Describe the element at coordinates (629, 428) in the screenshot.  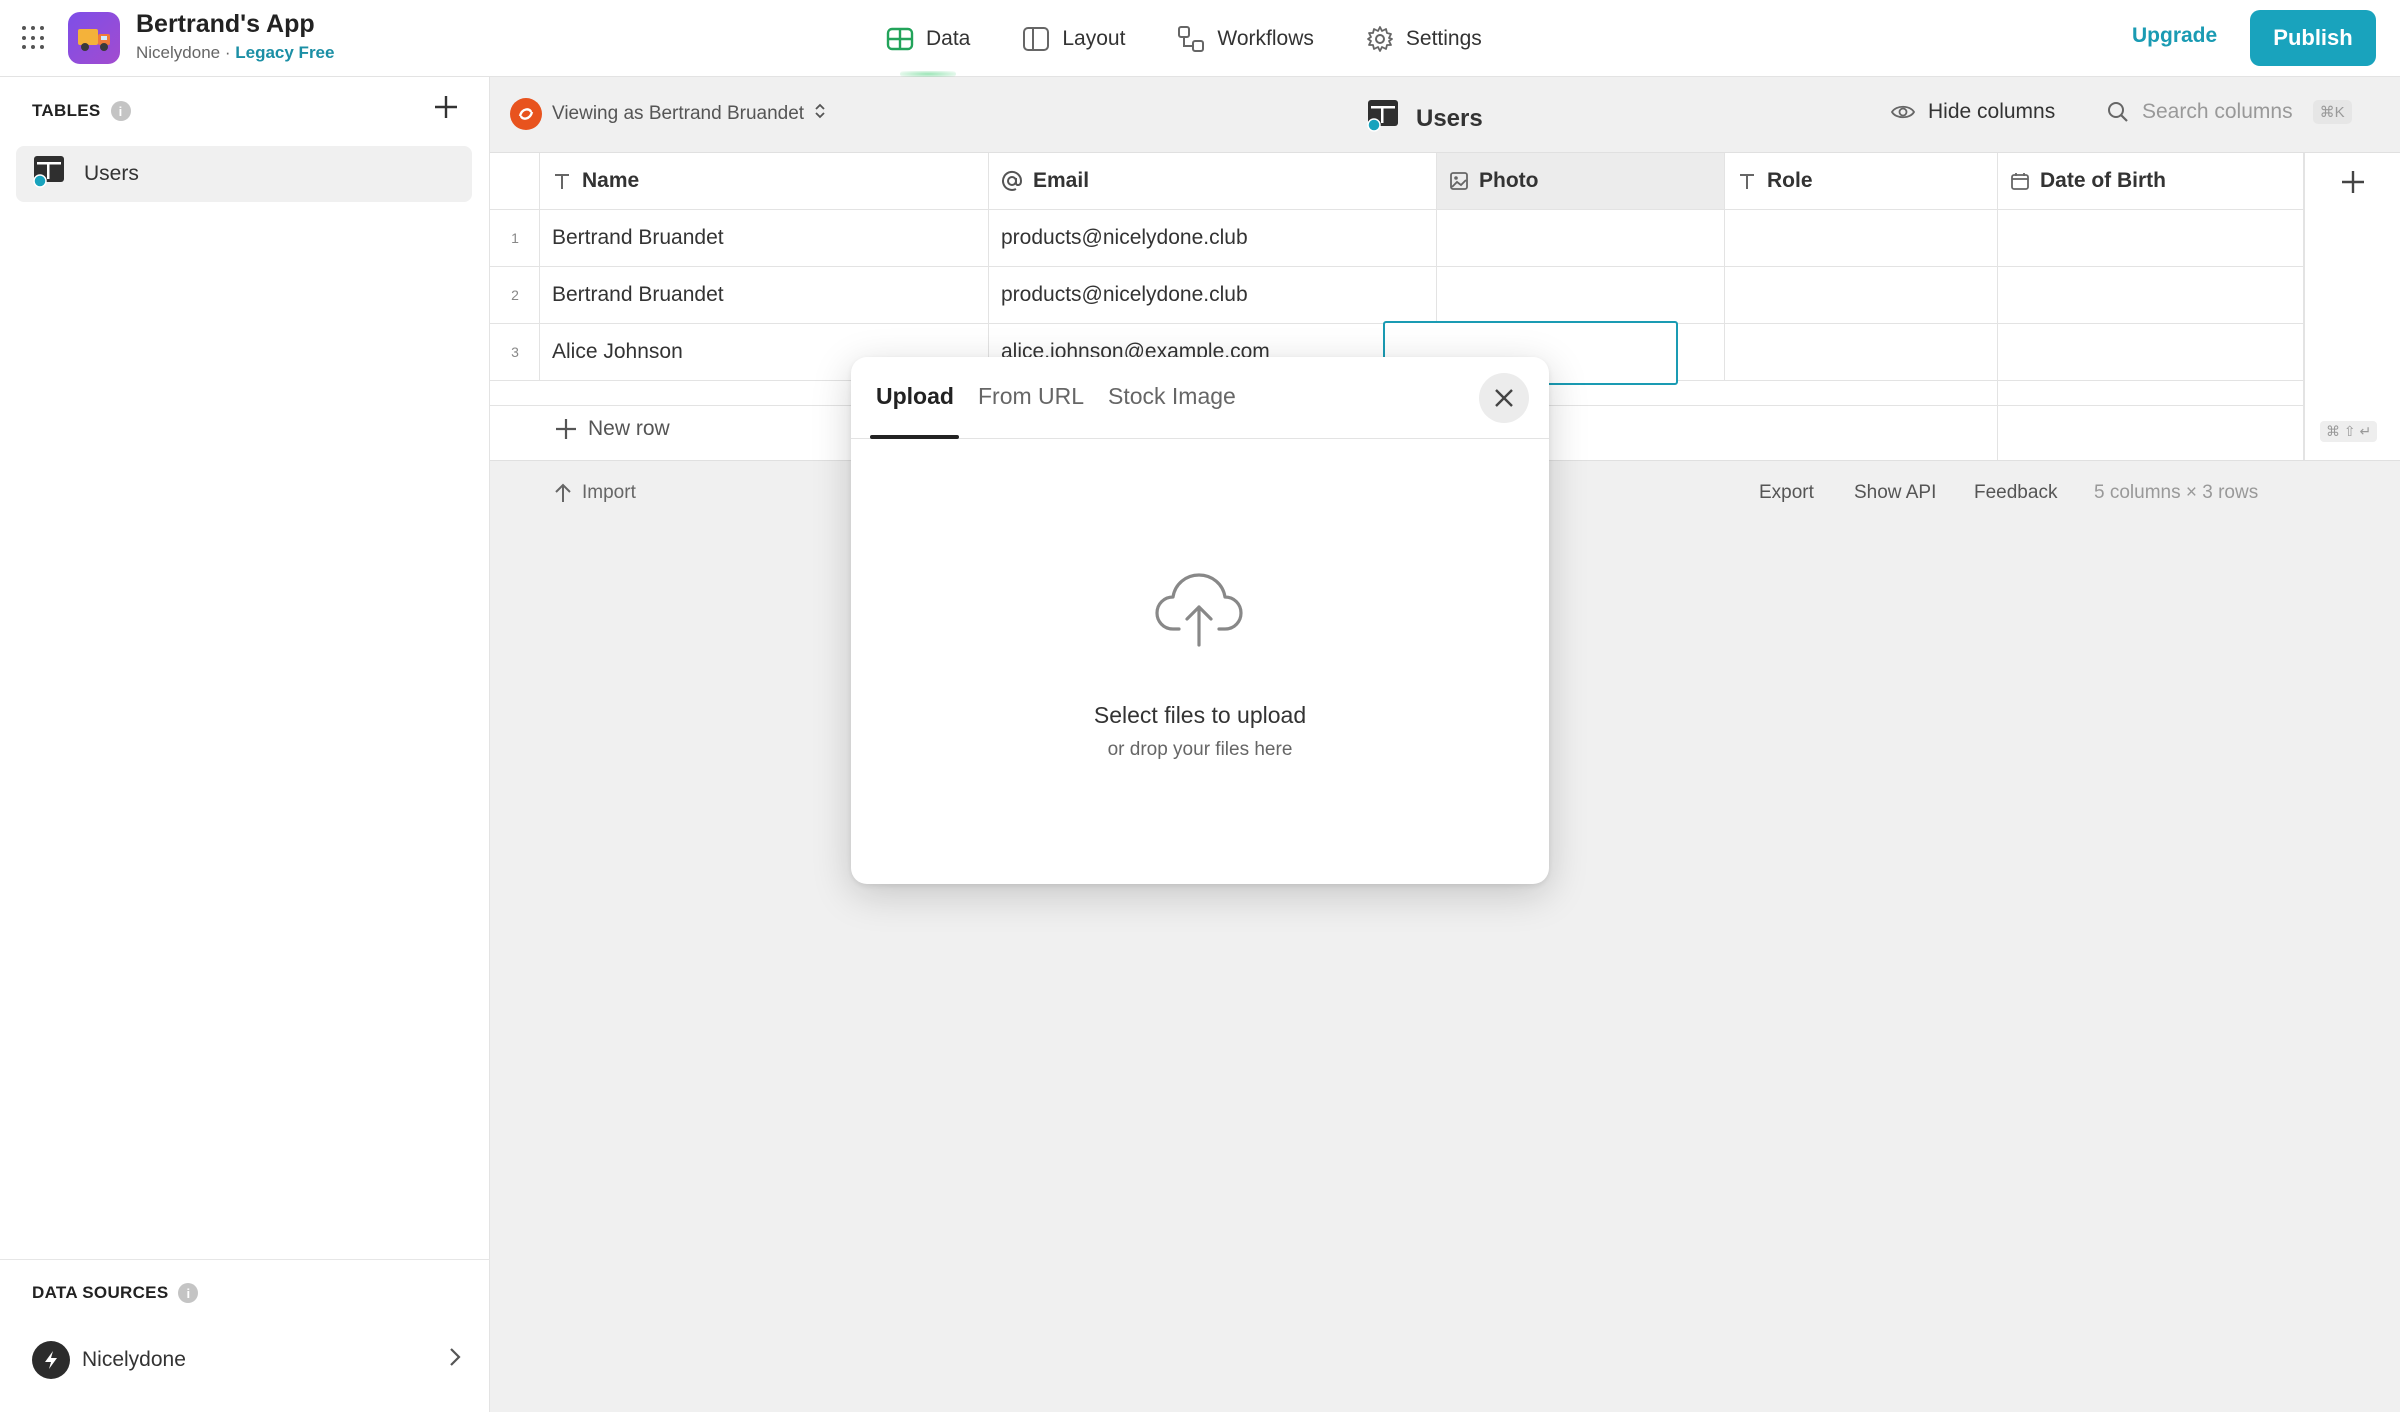
I see `new-row-label: New row` at that location.